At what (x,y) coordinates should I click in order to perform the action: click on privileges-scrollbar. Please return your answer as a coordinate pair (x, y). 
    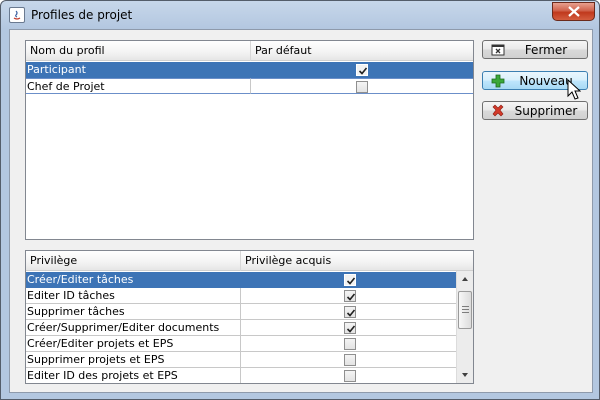
    Looking at the image, I should click on (464, 327).